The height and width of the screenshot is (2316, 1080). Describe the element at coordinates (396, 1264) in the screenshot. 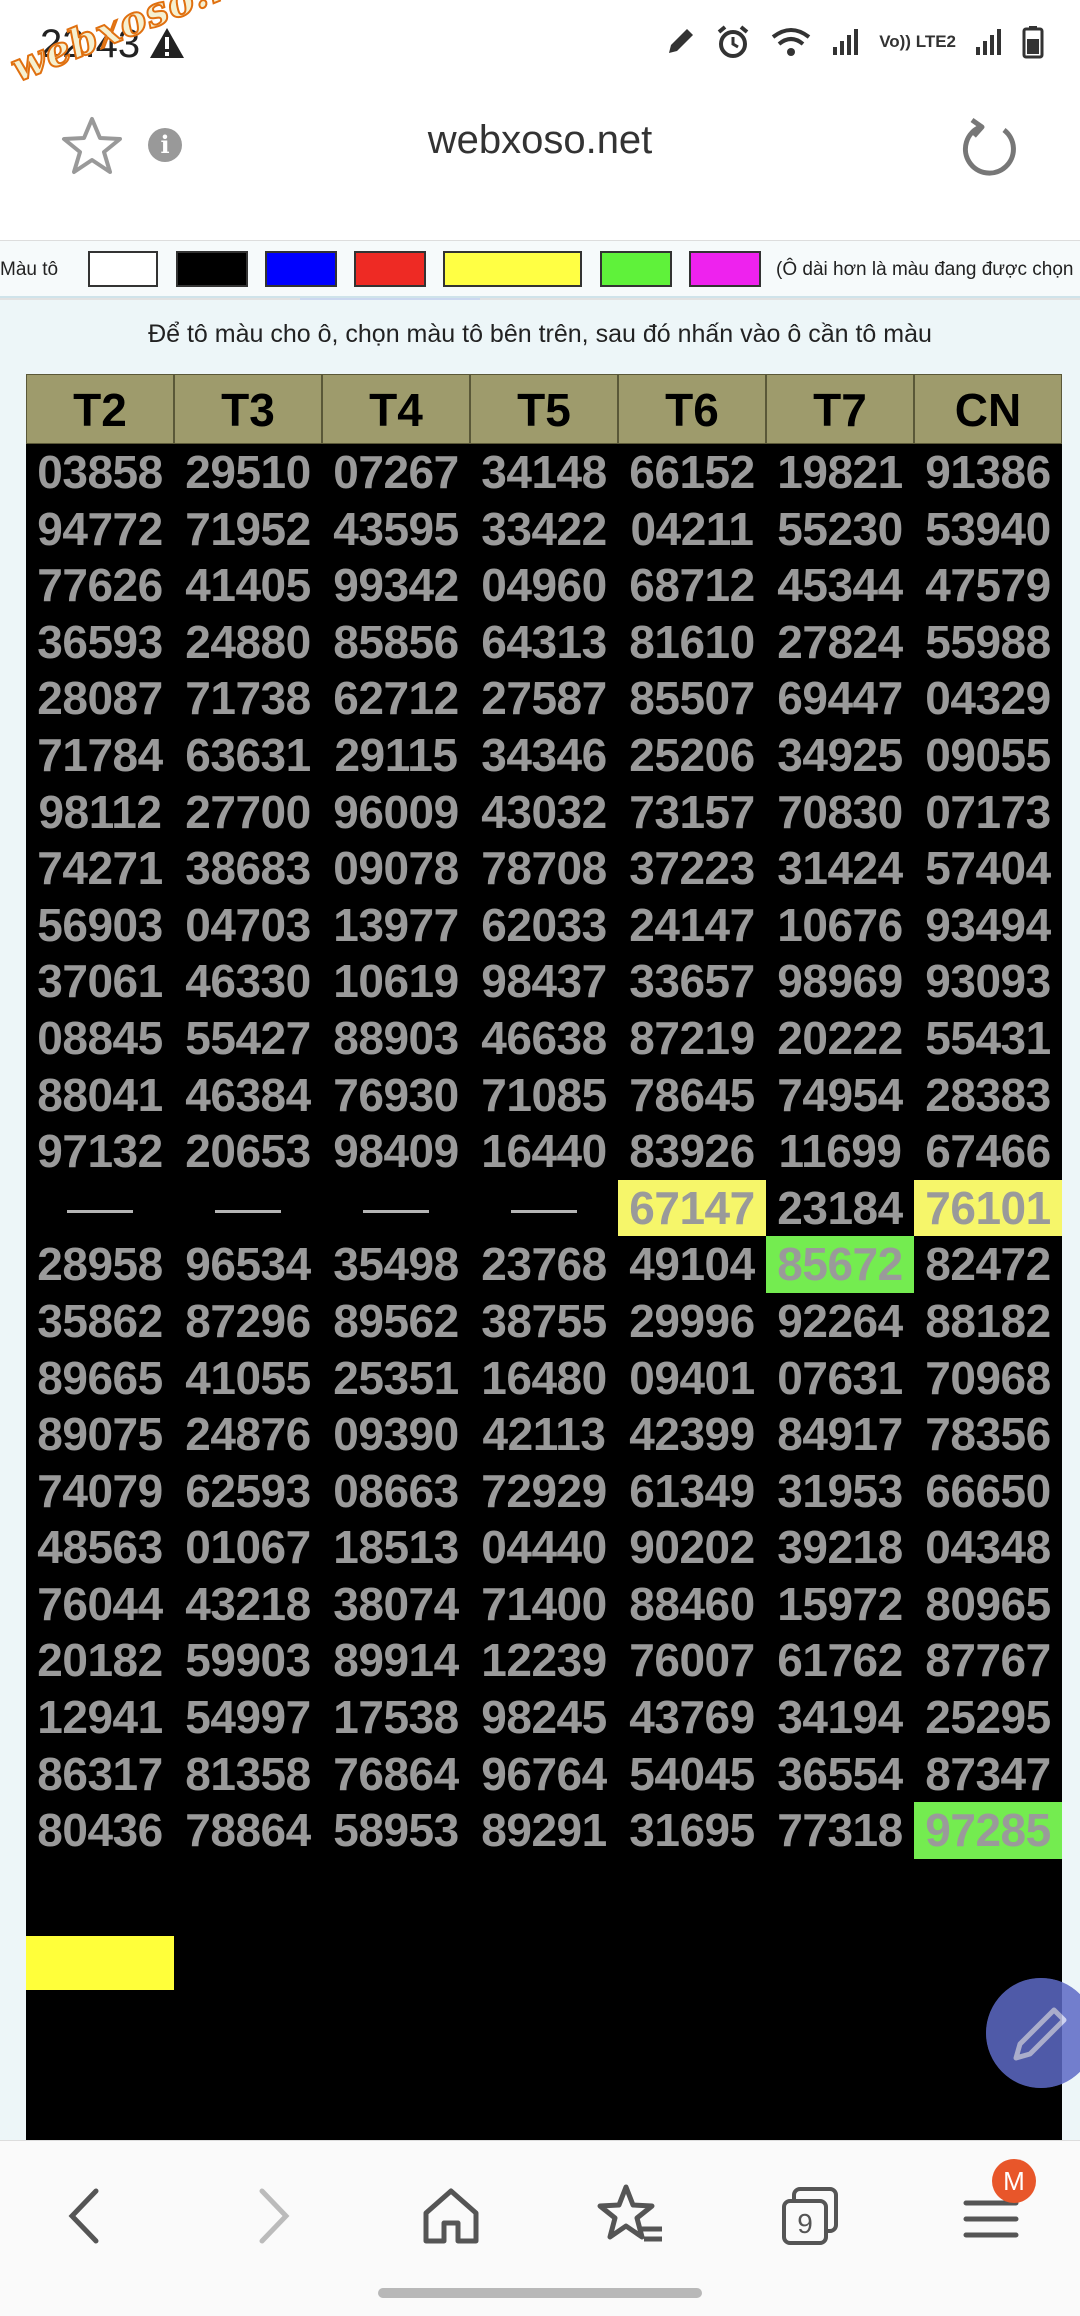

I see `number-cell: 35498` at that location.